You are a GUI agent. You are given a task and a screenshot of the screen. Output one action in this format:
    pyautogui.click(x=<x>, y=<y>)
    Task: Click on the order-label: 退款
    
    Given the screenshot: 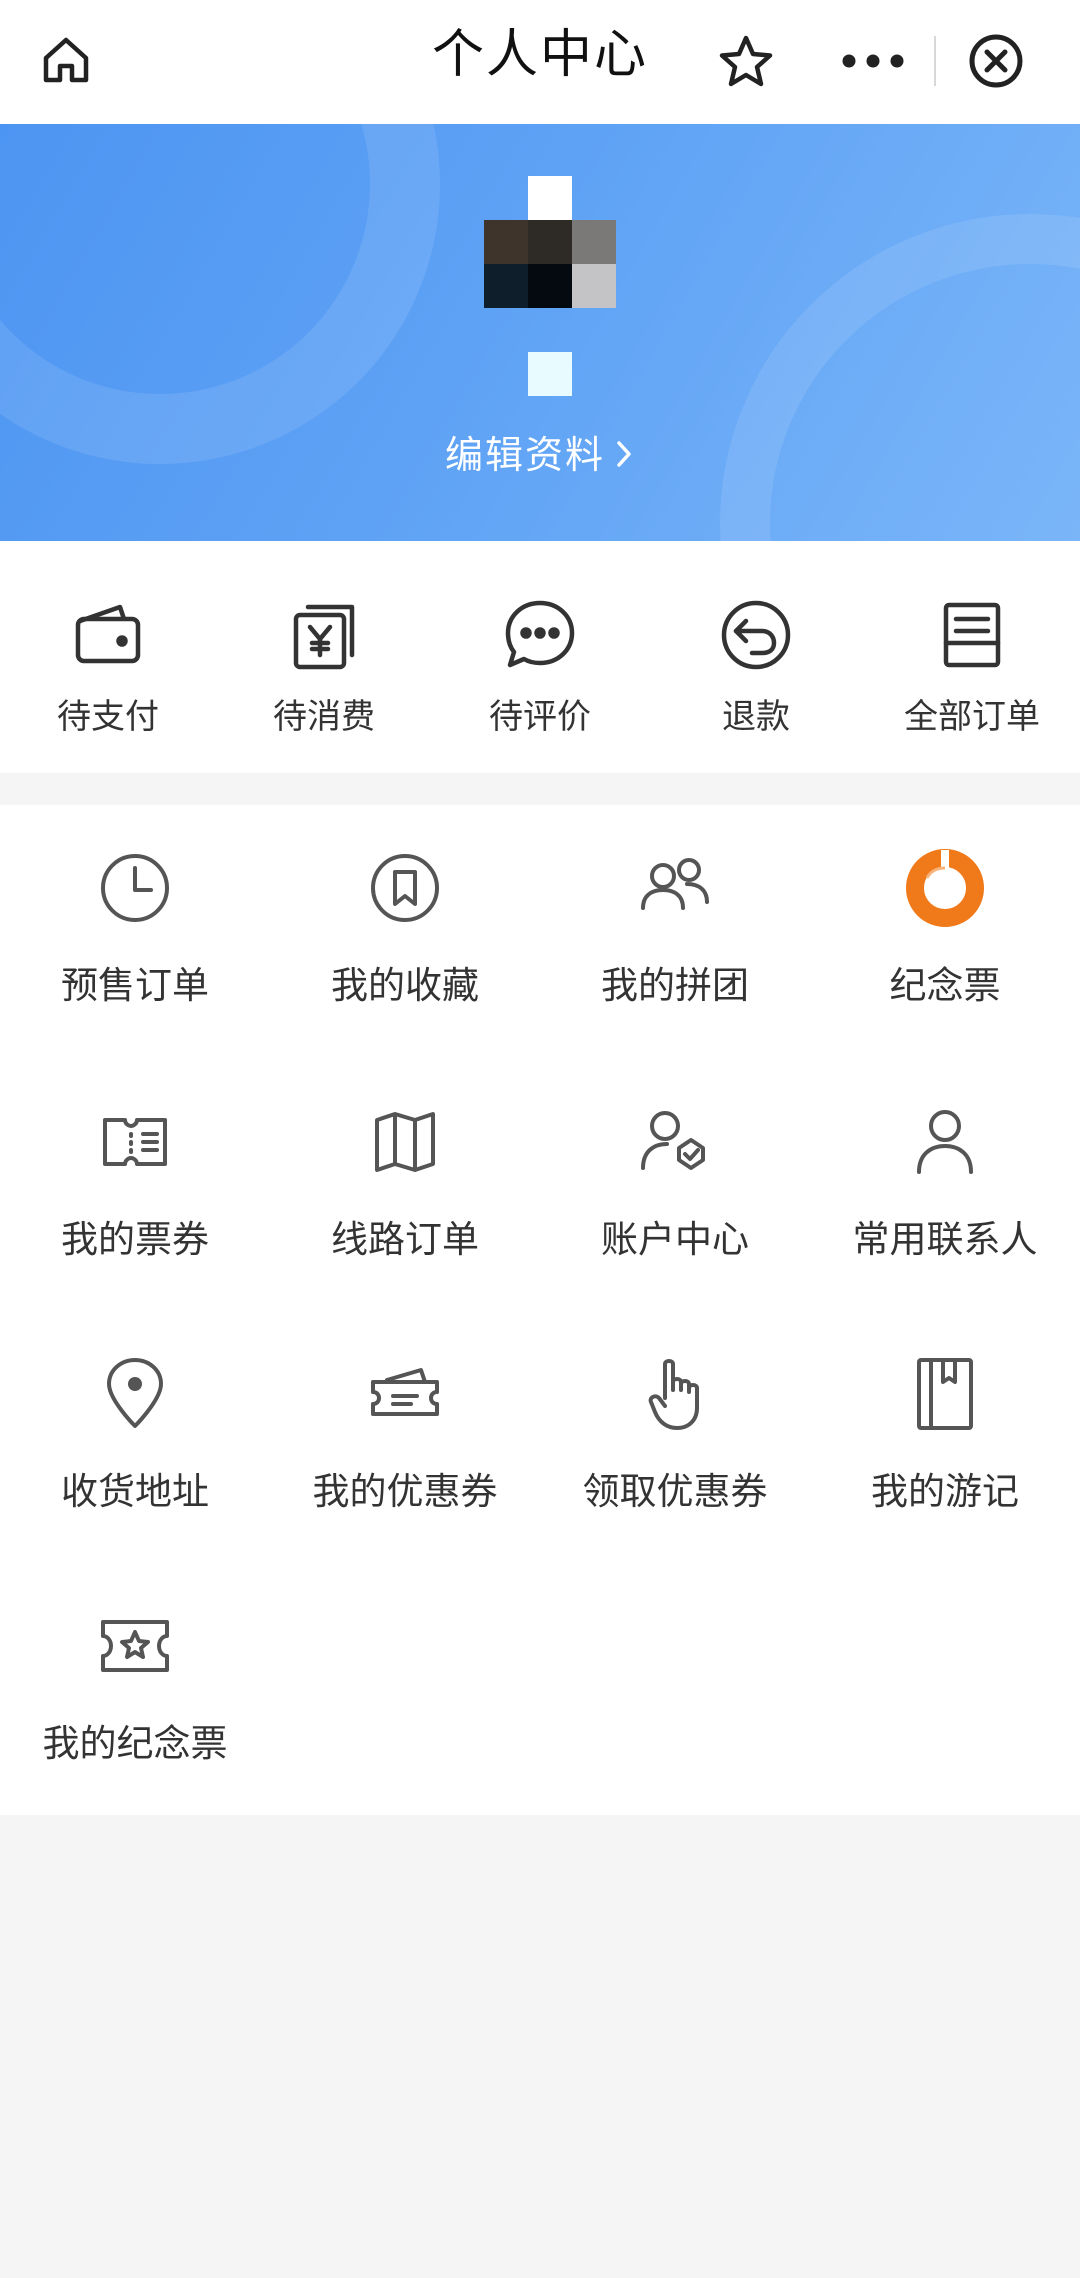 What is the action you would take?
    pyautogui.click(x=756, y=717)
    